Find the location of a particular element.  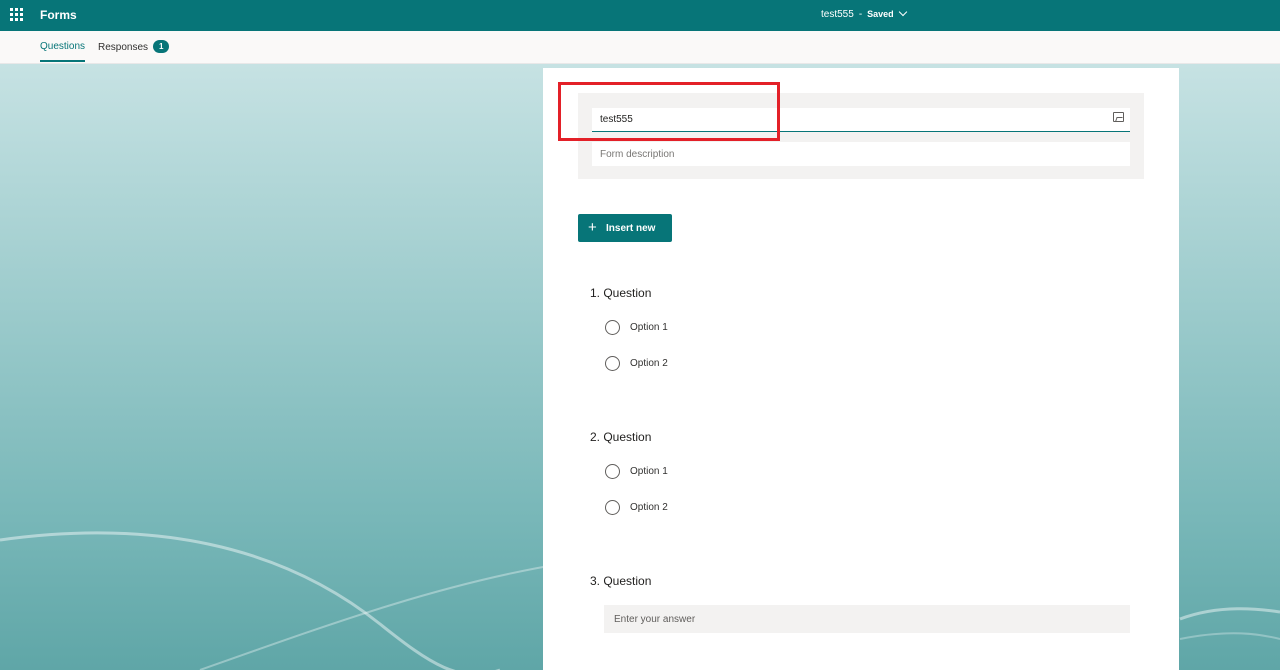

chevron-down-icon is located at coordinates (902, 12).